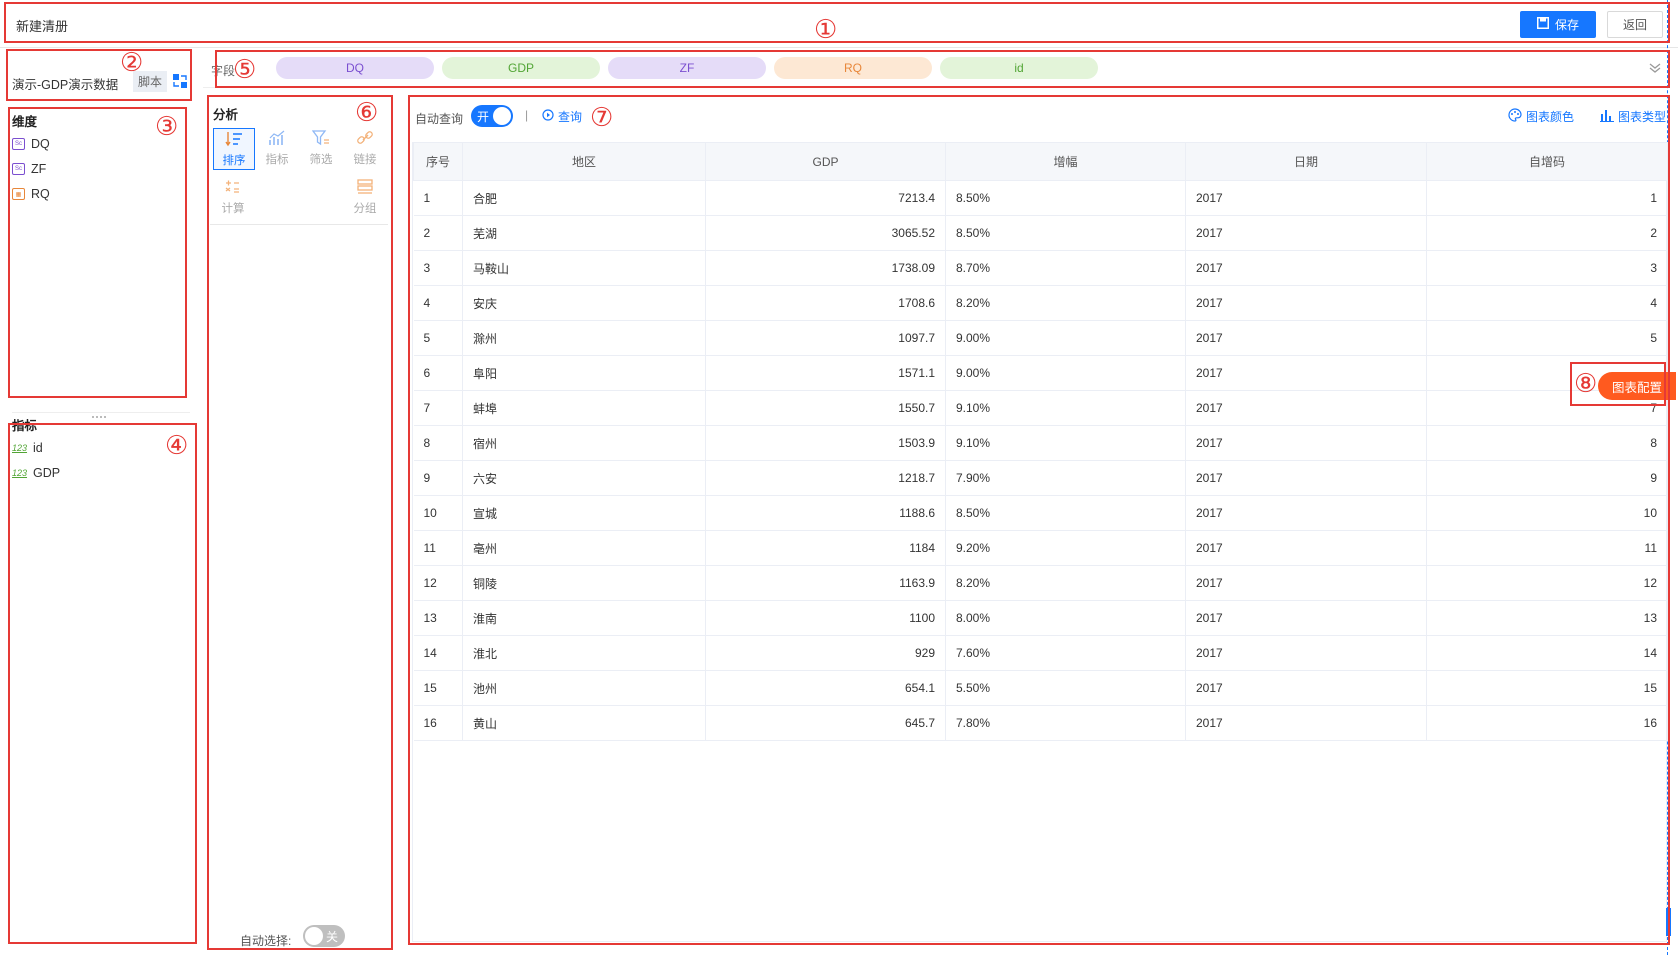 Image resolution: width=1678 pixels, height=955 pixels. I want to click on group-tool-button: 分组, so click(365, 197).